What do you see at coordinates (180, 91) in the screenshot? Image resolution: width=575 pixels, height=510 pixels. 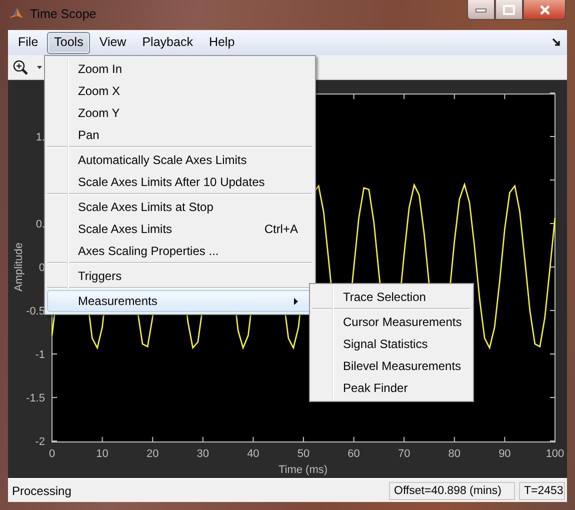 I see `menu-option: Zoom X` at bounding box center [180, 91].